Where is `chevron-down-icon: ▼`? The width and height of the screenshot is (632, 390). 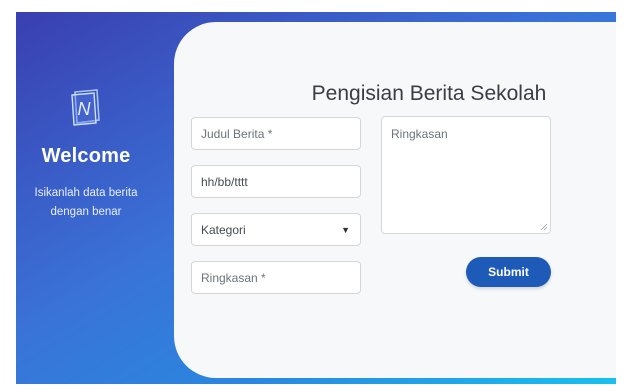
chevron-down-icon: ▼ is located at coordinates (345, 229).